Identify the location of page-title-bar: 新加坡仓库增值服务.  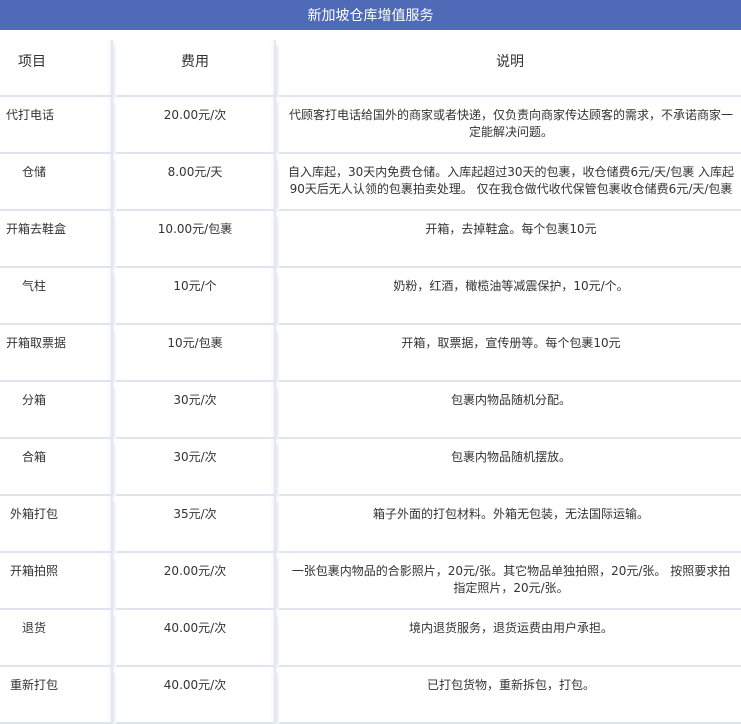
(370, 15).